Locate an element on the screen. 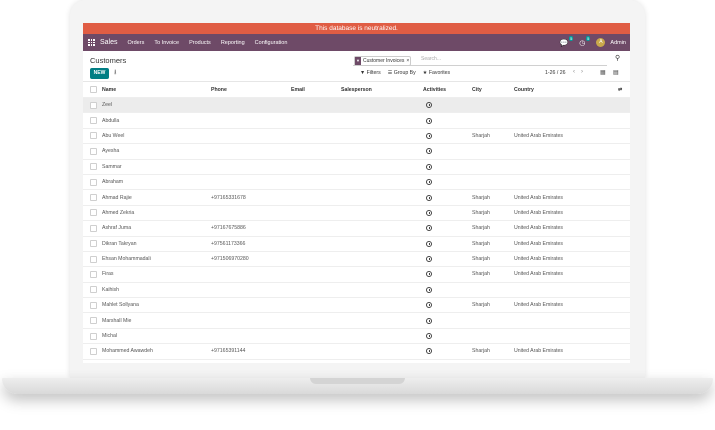  table-row: Abraham is located at coordinates (356, 183).